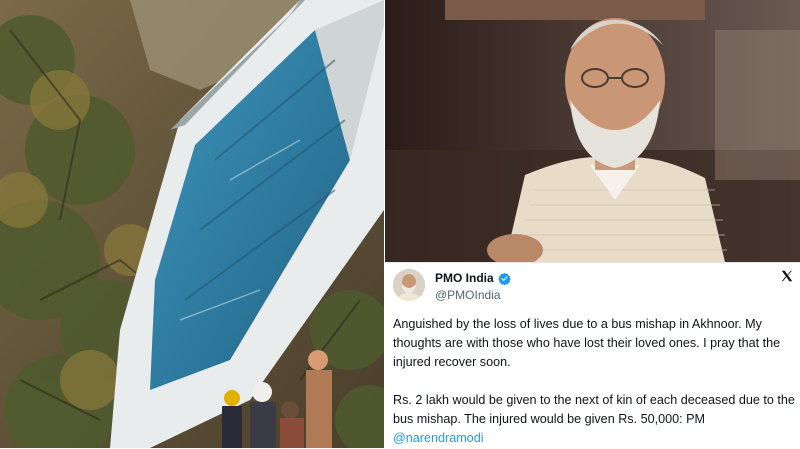  What do you see at coordinates (787, 276) in the screenshot?
I see `x-logo-icon` at bounding box center [787, 276].